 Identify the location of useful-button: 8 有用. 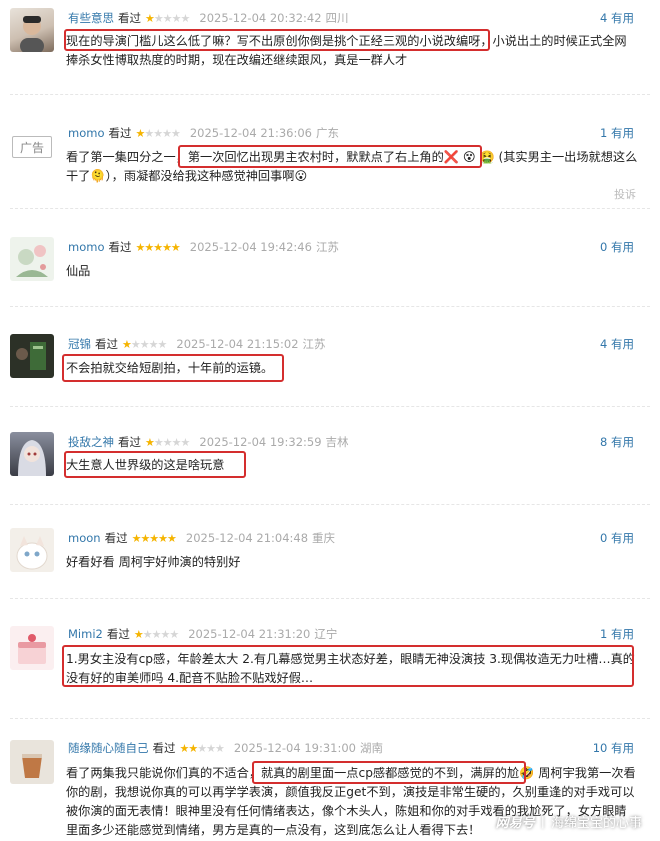
(617, 442).